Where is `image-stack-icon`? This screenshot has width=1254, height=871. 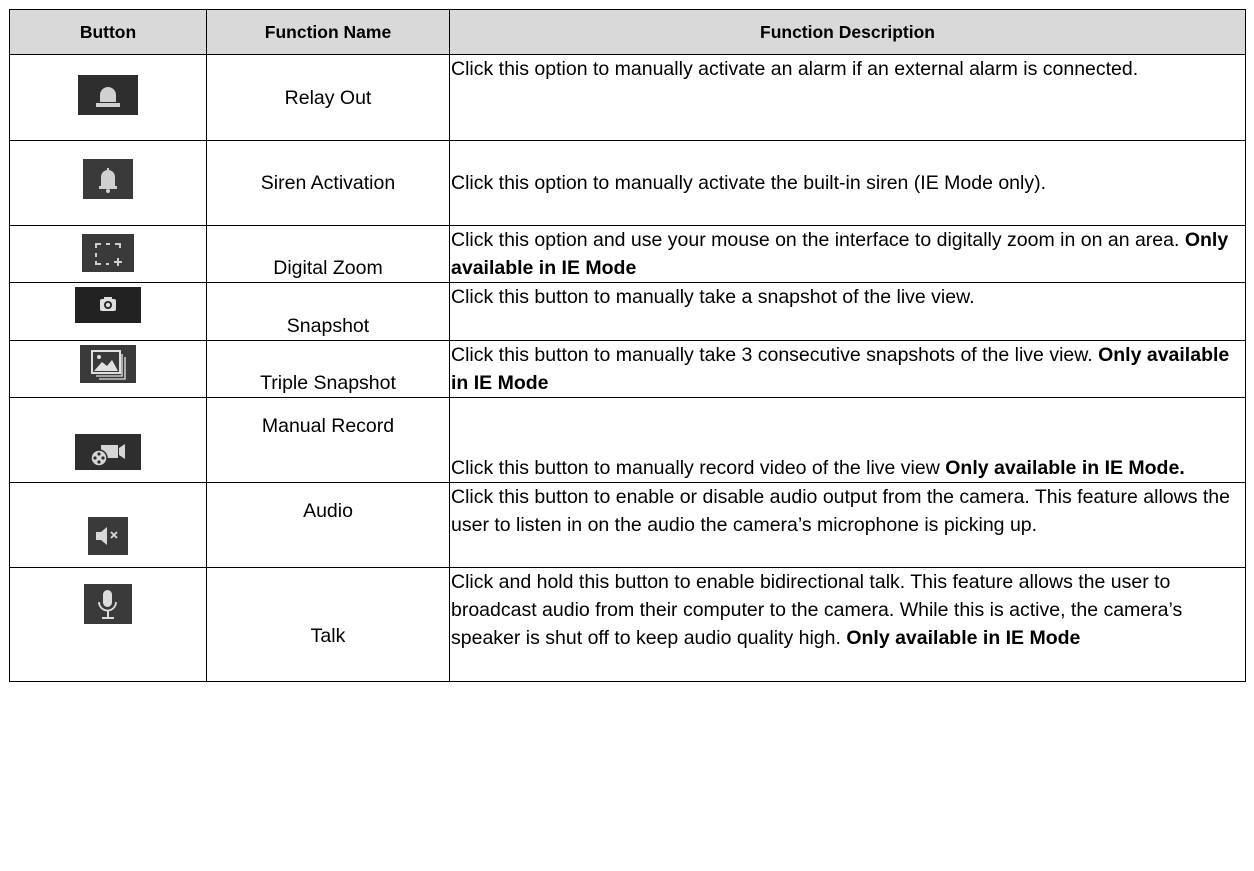
image-stack-icon is located at coordinates (108, 364).